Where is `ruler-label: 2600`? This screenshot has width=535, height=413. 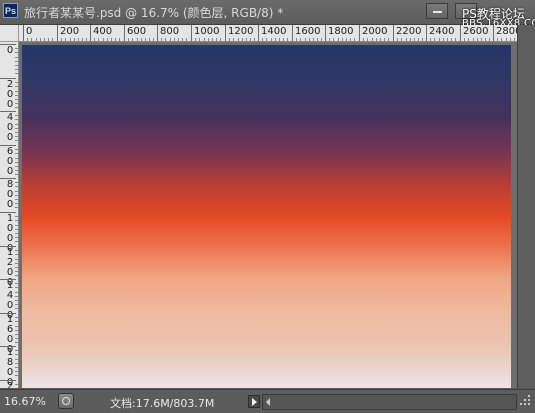
ruler-label: 2600 is located at coordinates (476, 31).